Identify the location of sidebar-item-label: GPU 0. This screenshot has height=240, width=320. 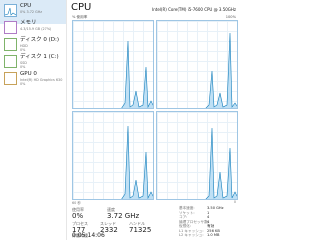
(28, 74).